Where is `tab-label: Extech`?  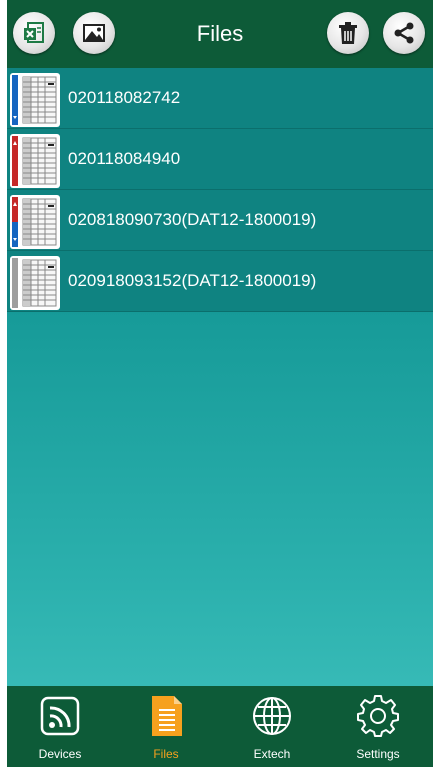
tab-label: Extech is located at coordinates (272, 754).